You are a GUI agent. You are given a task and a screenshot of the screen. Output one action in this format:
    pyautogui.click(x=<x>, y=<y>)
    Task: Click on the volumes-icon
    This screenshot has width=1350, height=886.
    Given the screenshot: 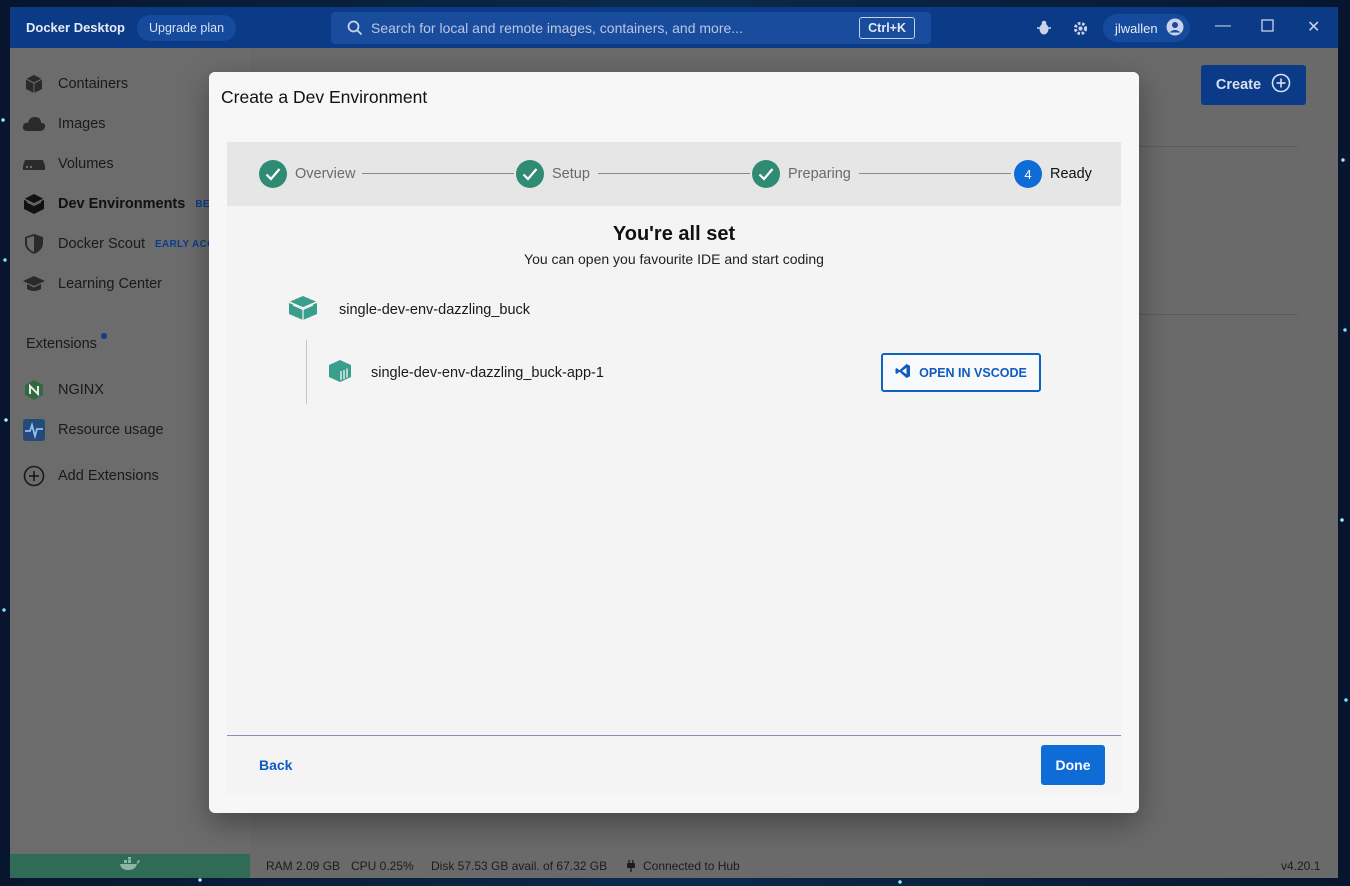 What is the action you would take?
    pyautogui.click(x=34, y=164)
    